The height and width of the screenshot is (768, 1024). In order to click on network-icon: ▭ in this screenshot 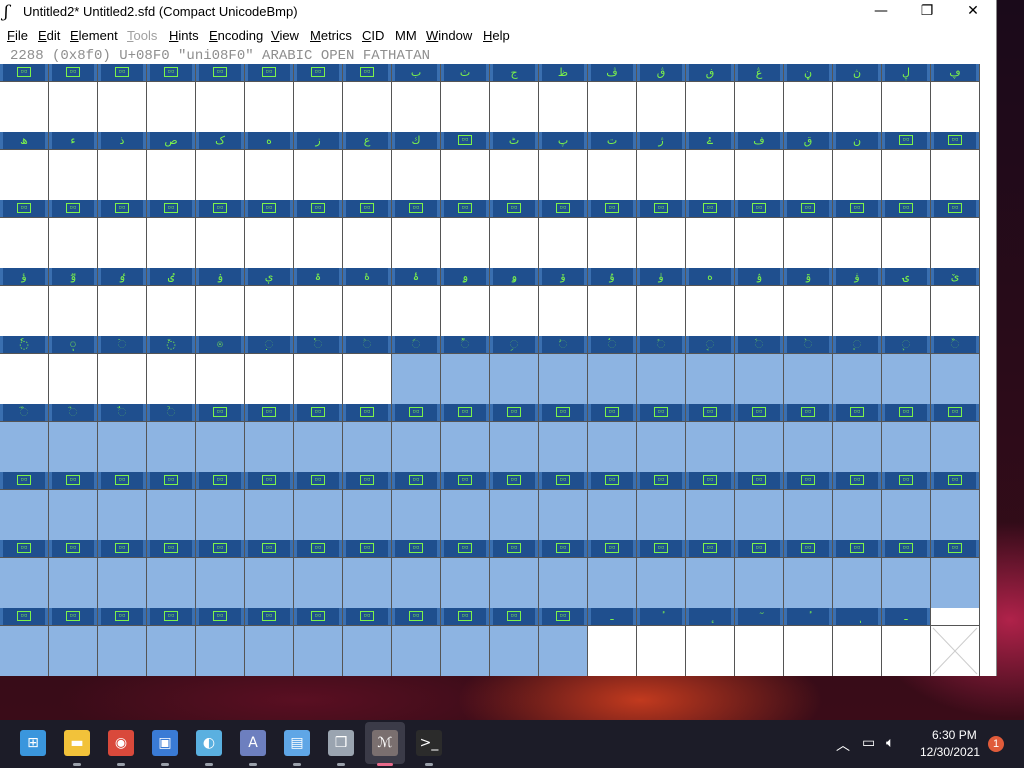, I will do `click(868, 742)`.